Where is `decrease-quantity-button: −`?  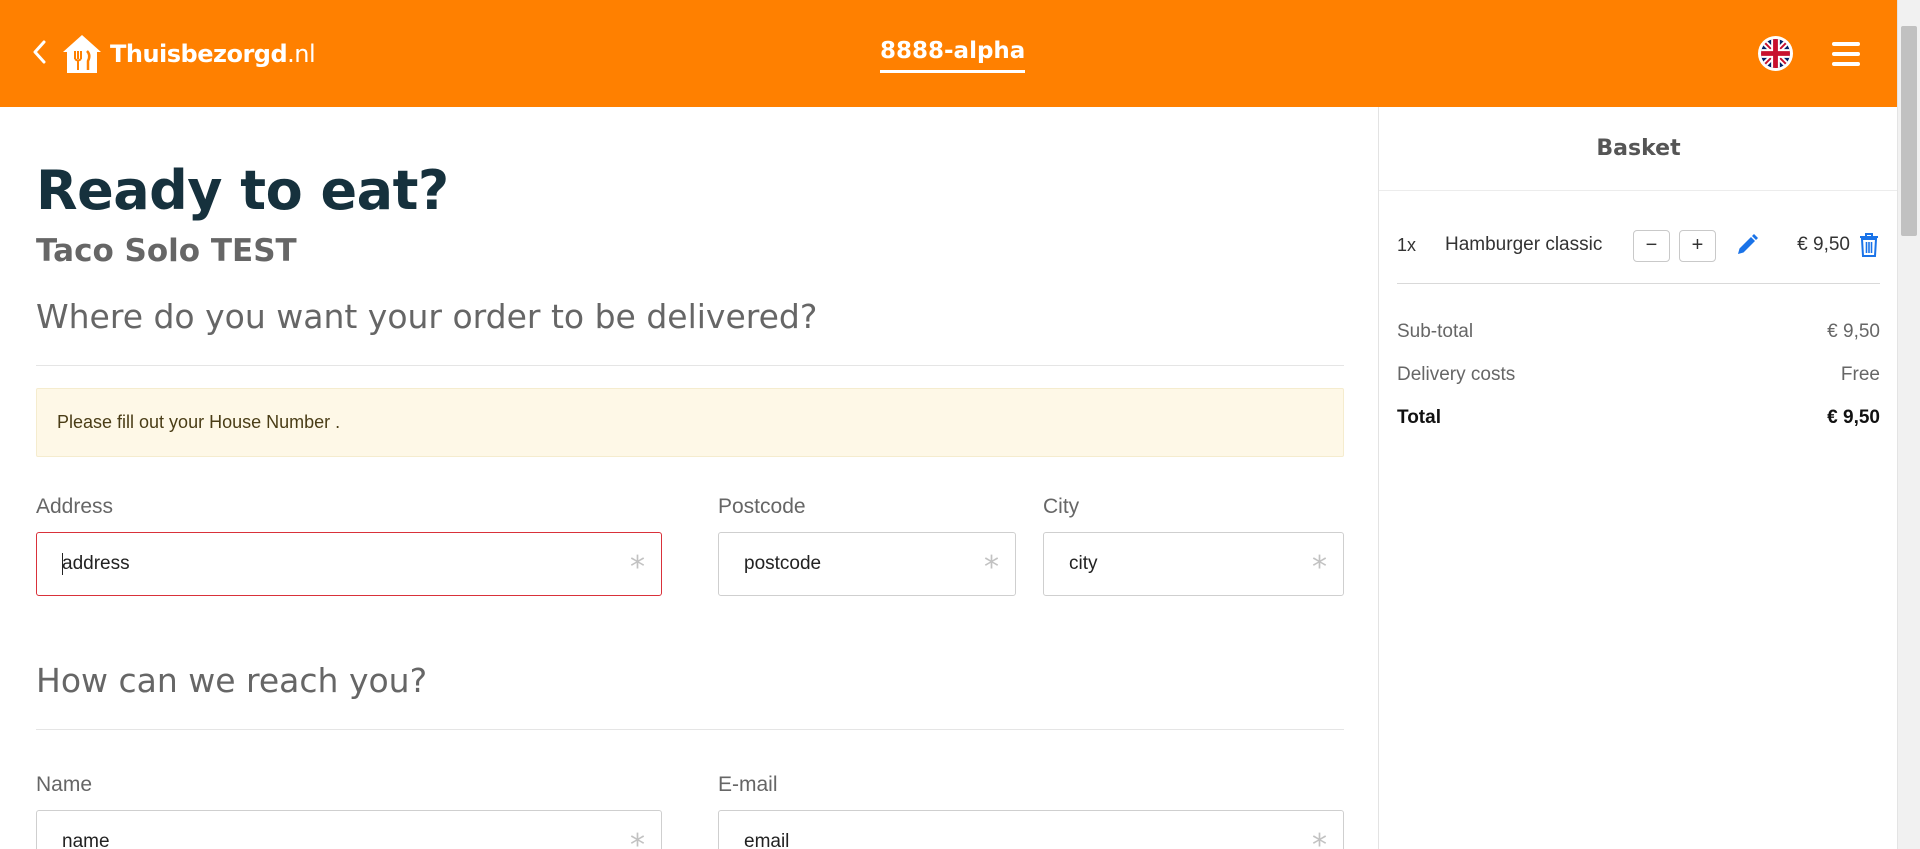
decrease-quantity-button: − is located at coordinates (1651, 246).